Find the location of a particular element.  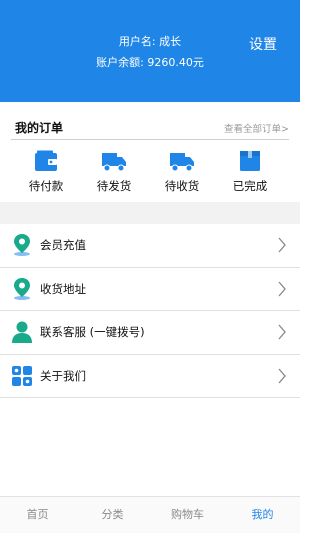

box-icon is located at coordinates (250, 161).